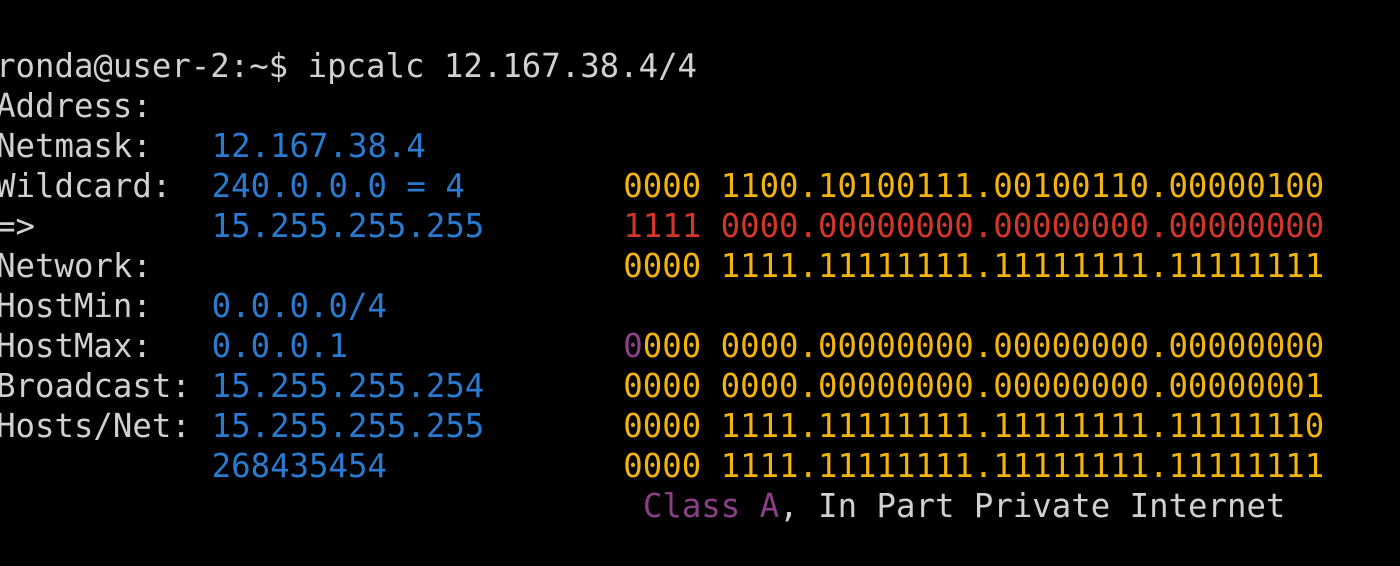 The width and height of the screenshot is (1400, 566). What do you see at coordinates (299, 465) in the screenshot?
I see `hosts-value: 268435454` at bounding box center [299, 465].